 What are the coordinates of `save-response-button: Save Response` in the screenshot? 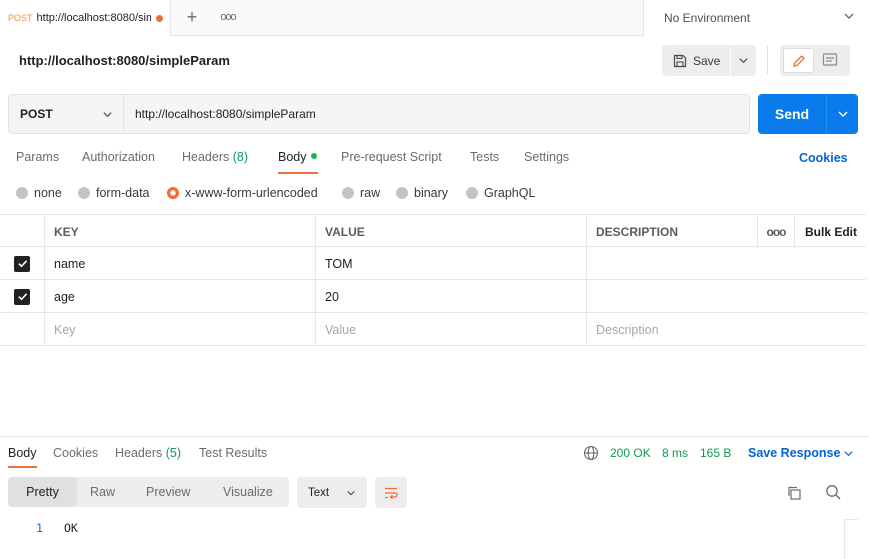 It's located at (800, 453).